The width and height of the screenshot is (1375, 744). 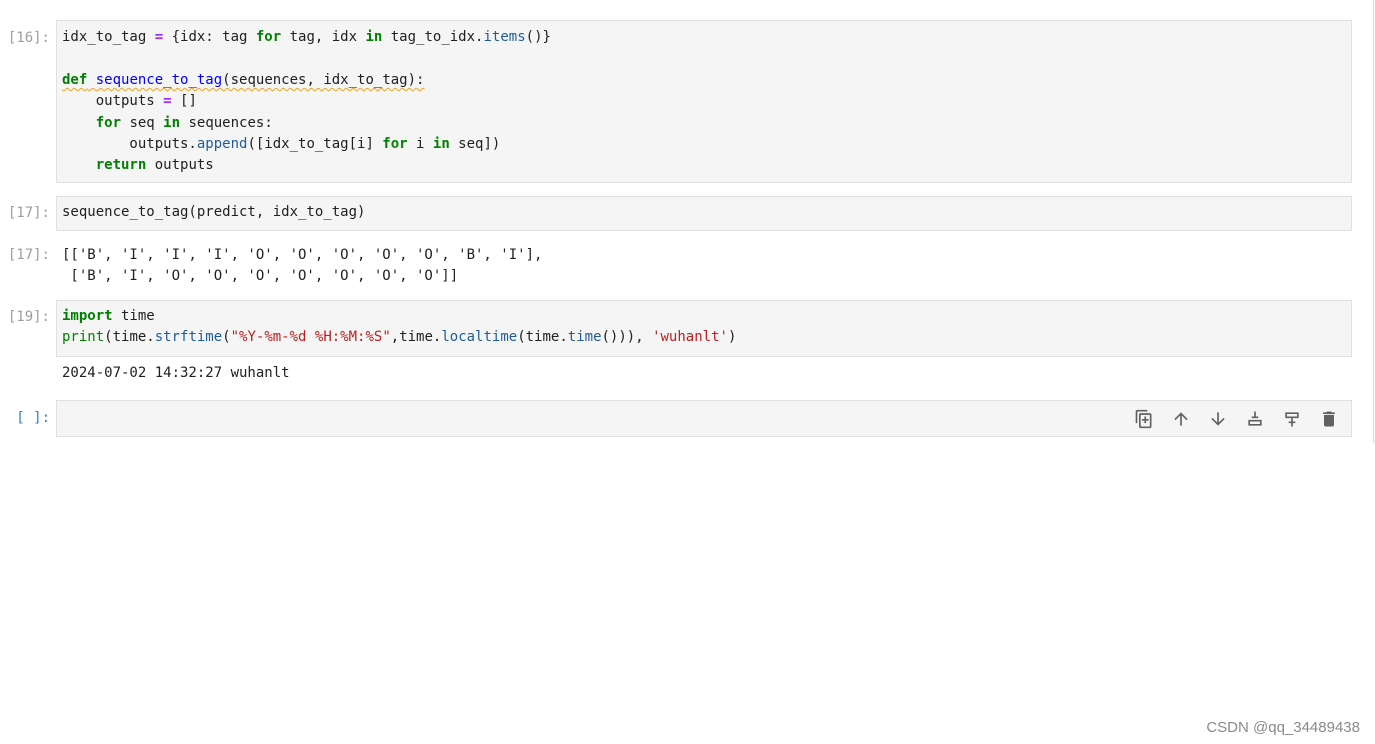 What do you see at coordinates (323, 37) in the screenshot?
I see `code-token: tag, idx` at bounding box center [323, 37].